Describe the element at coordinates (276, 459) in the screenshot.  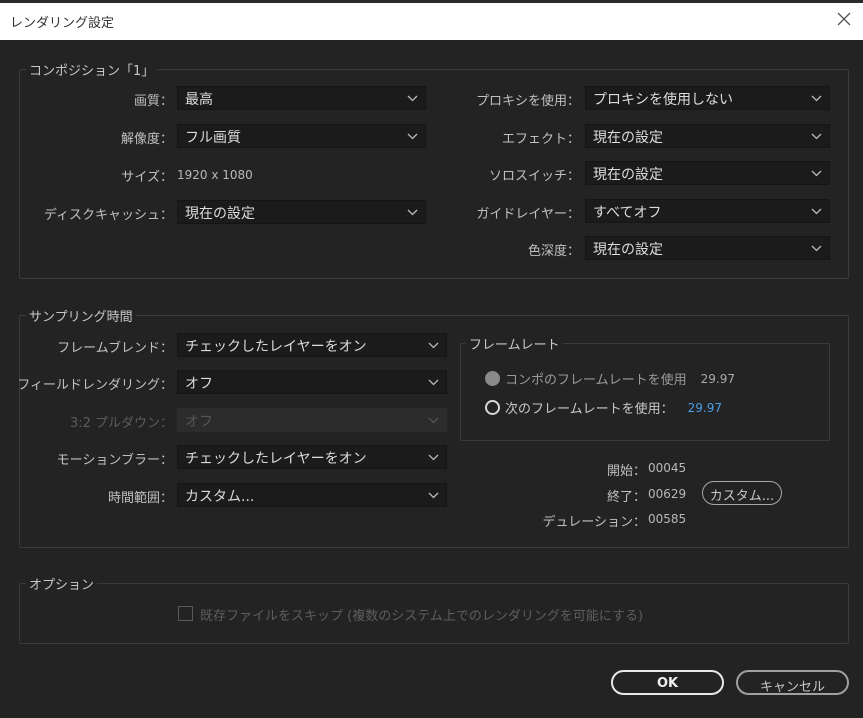
I see `motion-blur-value: チェックしたレイヤーをオン` at that location.